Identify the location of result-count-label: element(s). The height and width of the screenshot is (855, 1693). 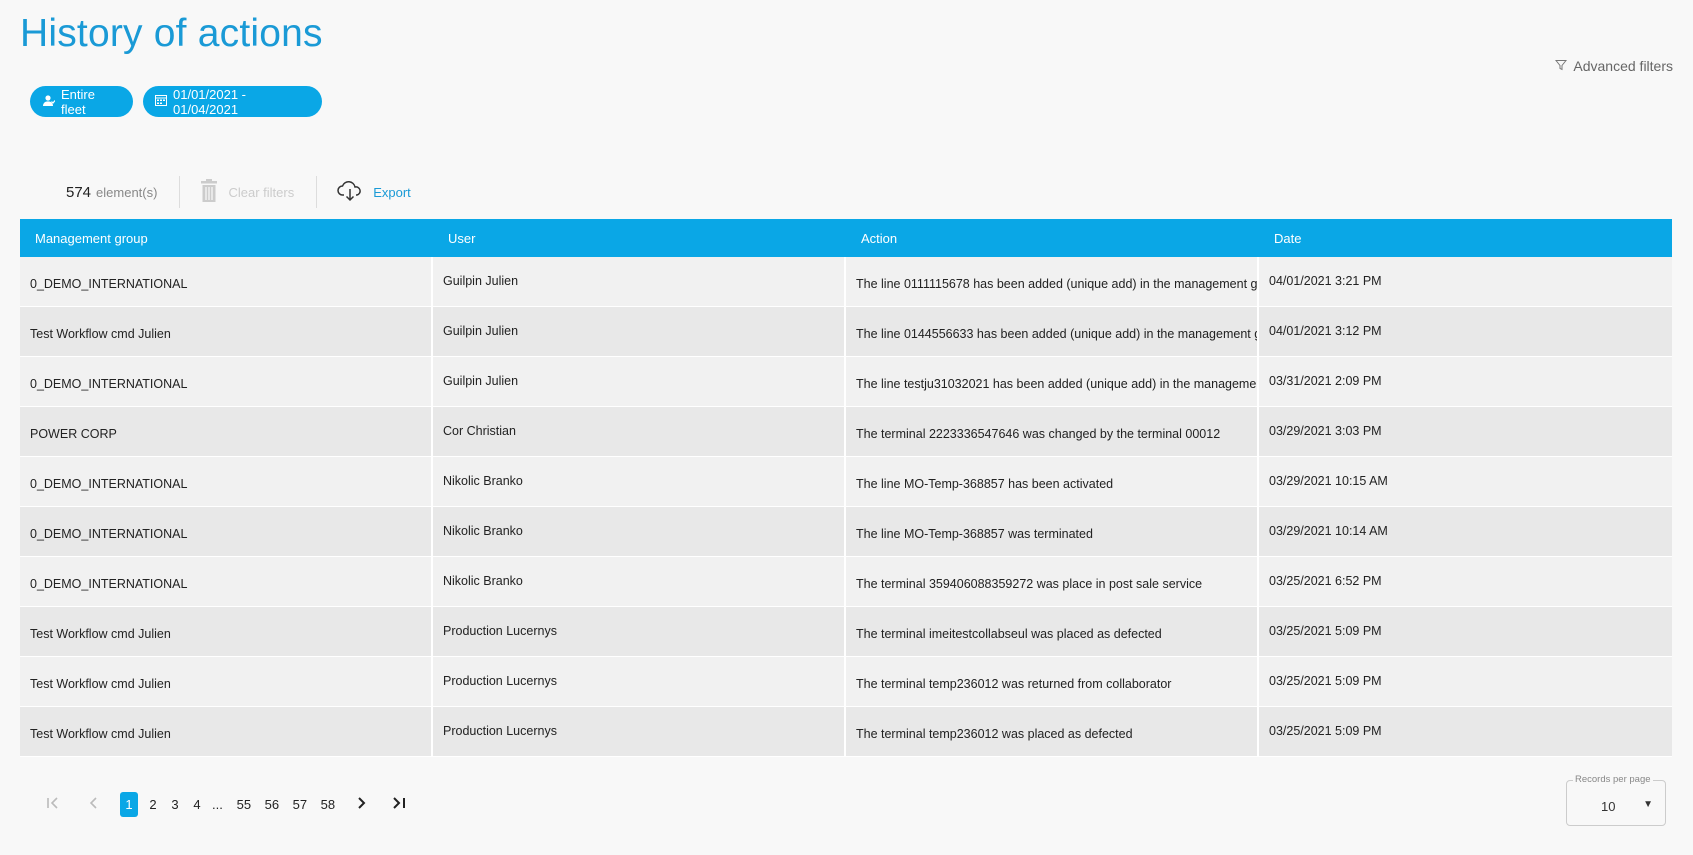
(127, 192).